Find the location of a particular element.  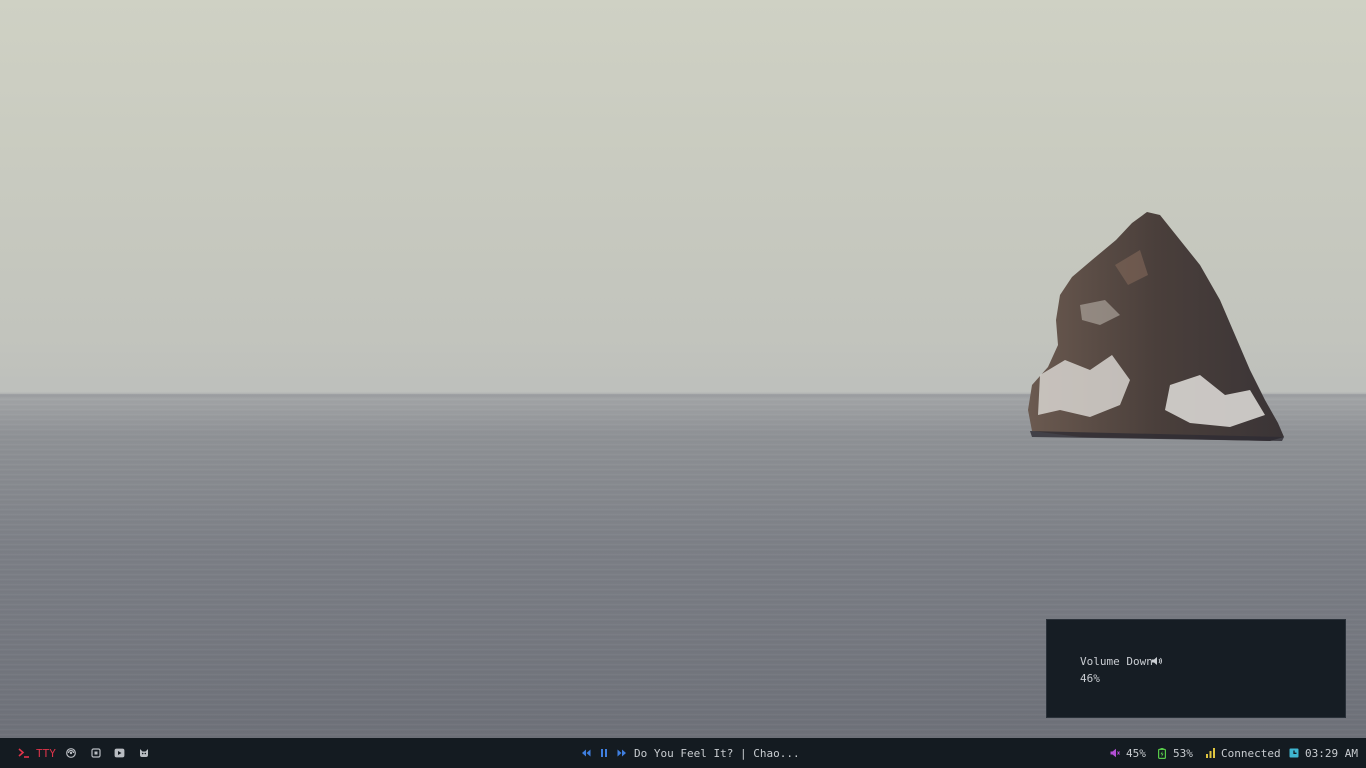

fast-forward-icon is located at coordinates (622, 753).